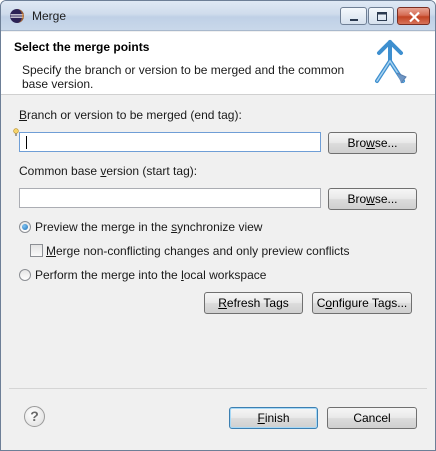 The image size is (436, 451). I want to click on non-conflicting-checkbox, so click(36, 250).